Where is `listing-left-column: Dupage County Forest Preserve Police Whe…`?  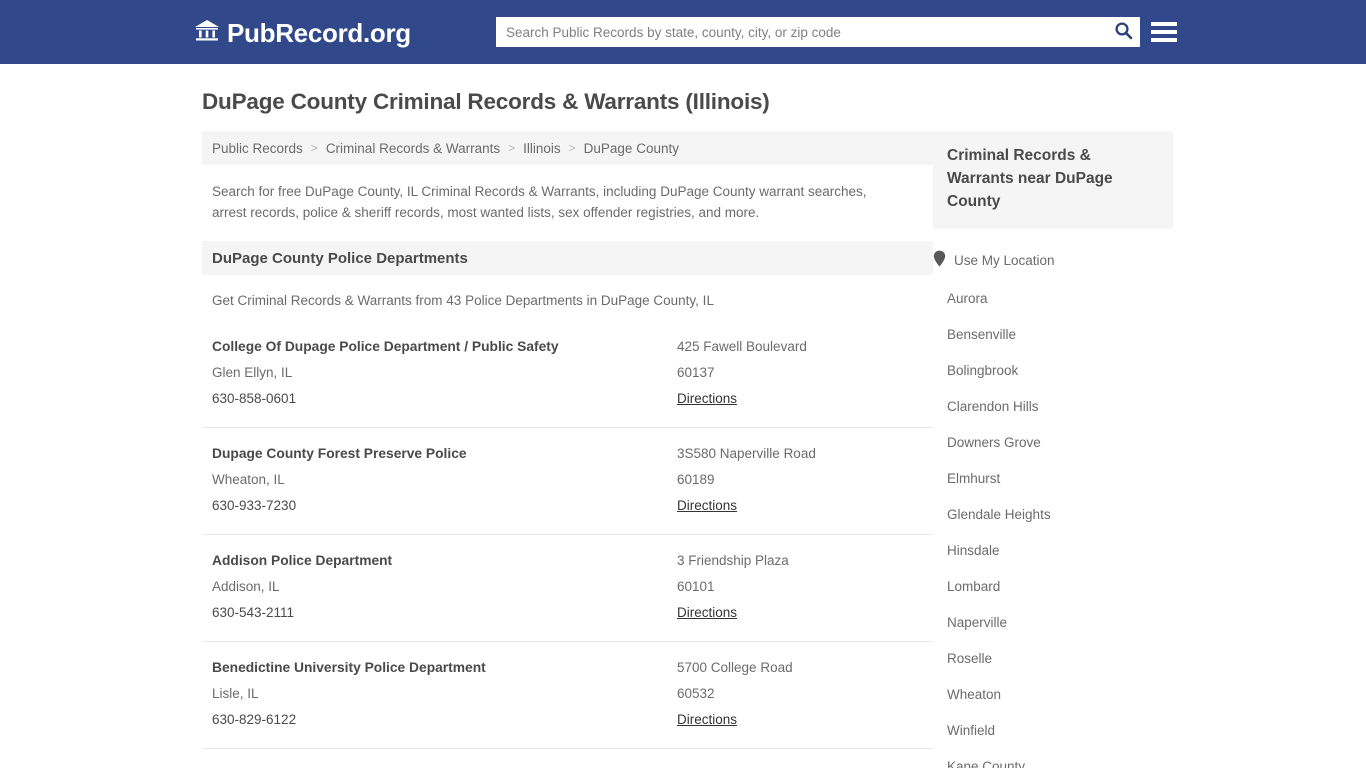 listing-left-column: Dupage County Forest Preserve Police Whe… is located at coordinates (444, 480).